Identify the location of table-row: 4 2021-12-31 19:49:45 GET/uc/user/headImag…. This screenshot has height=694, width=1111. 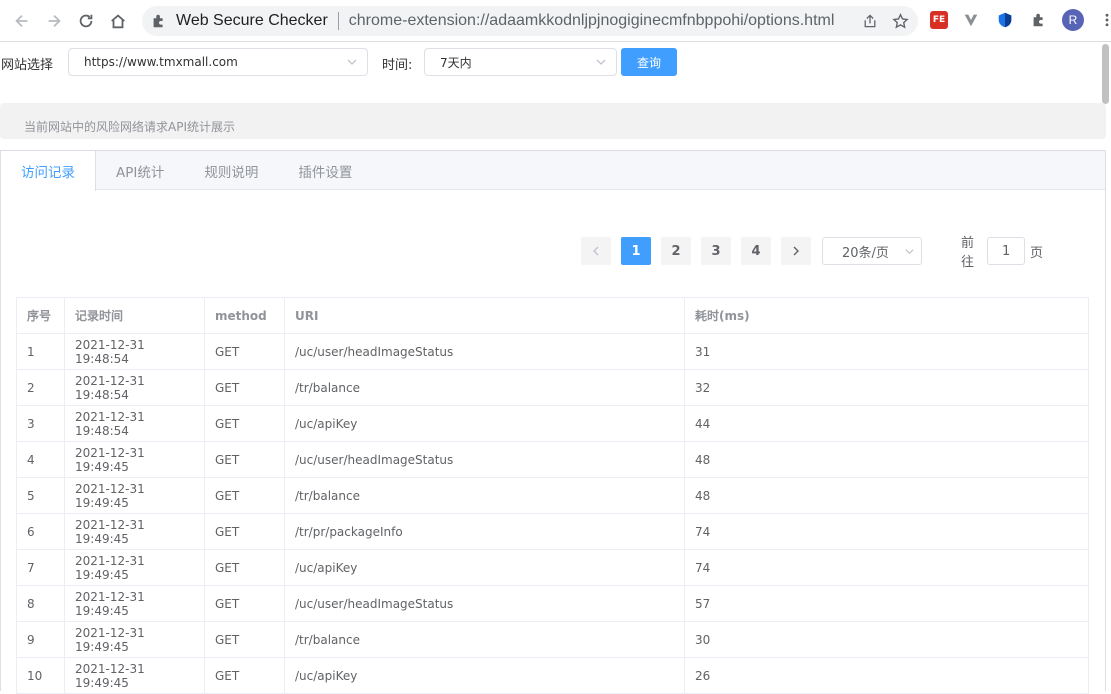
(552, 459).